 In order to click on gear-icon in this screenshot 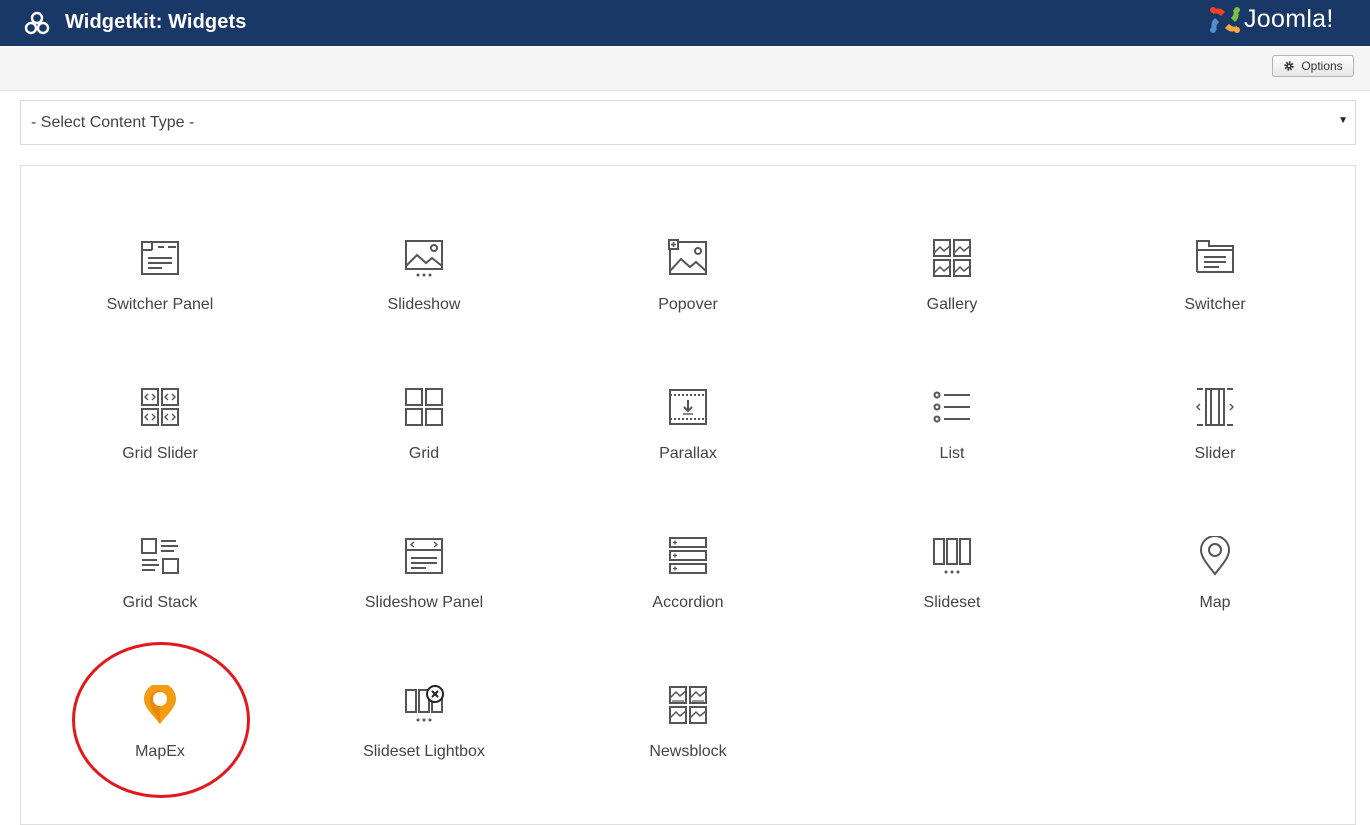, I will do `click(1289, 66)`.